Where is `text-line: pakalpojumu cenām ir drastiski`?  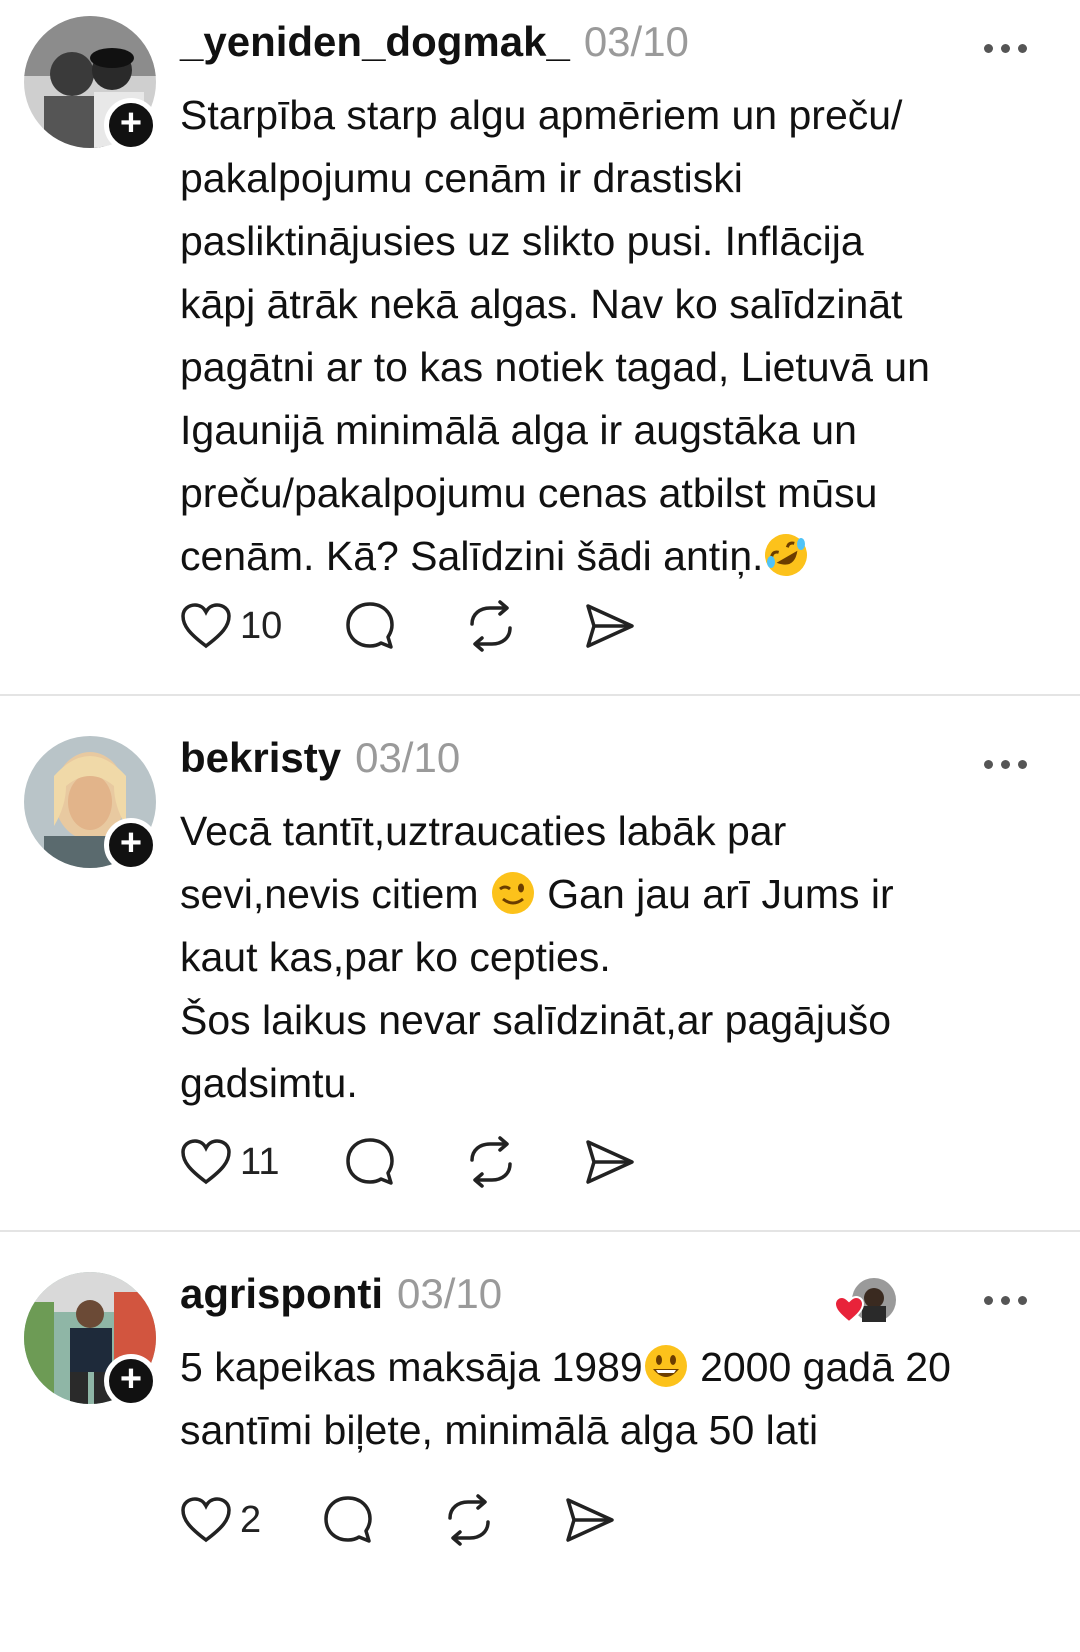
text-line: pakalpojumu cenām ir drastiski is located at coordinates (461, 178).